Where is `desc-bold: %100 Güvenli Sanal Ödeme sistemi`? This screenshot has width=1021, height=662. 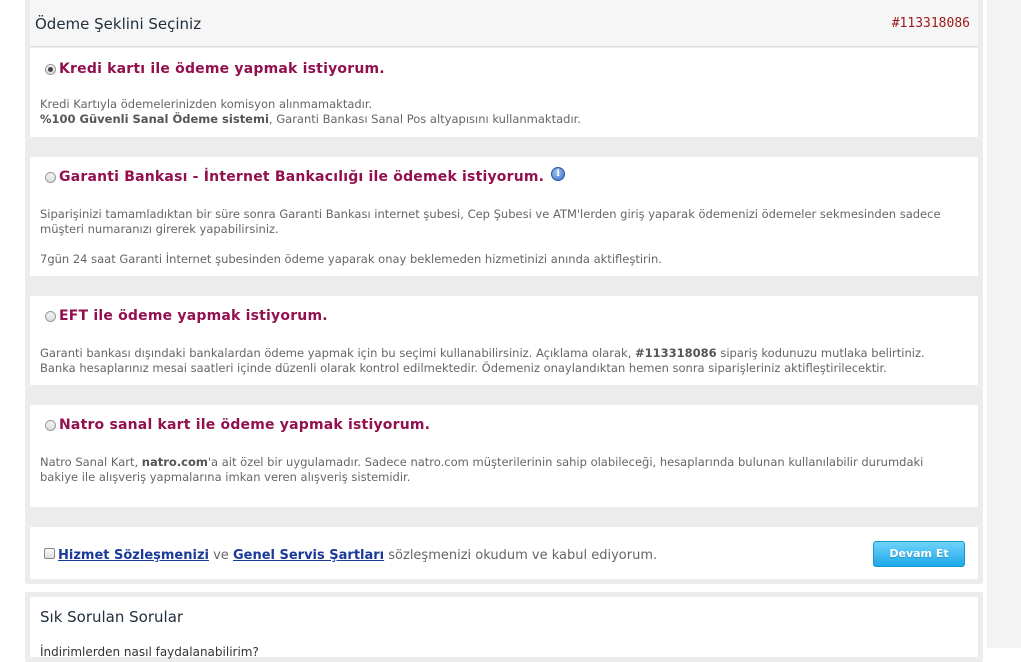
desc-bold: %100 Güvenli Sanal Ödeme sistemi is located at coordinates (154, 119).